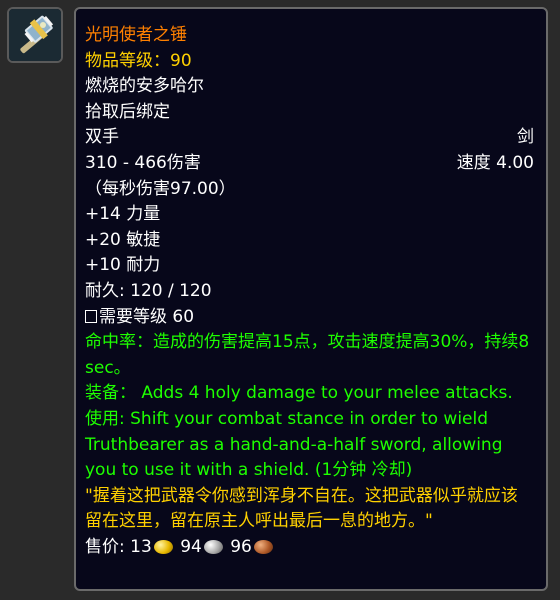 The height and width of the screenshot is (600, 560). What do you see at coordinates (191, 546) in the screenshot?
I see `sell-silver: 94` at bounding box center [191, 546].